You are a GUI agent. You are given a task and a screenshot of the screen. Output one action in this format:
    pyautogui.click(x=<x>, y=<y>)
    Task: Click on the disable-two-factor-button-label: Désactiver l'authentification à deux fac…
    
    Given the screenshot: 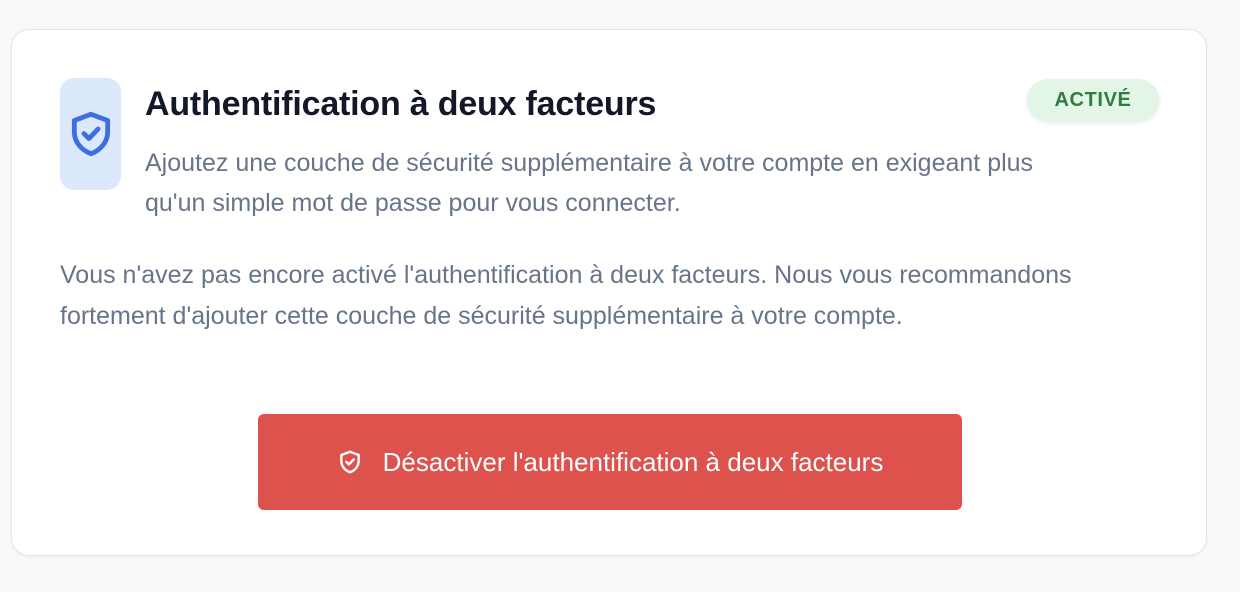 What is the action you would take?
    pyautogui.click(x=633, y=461)
    